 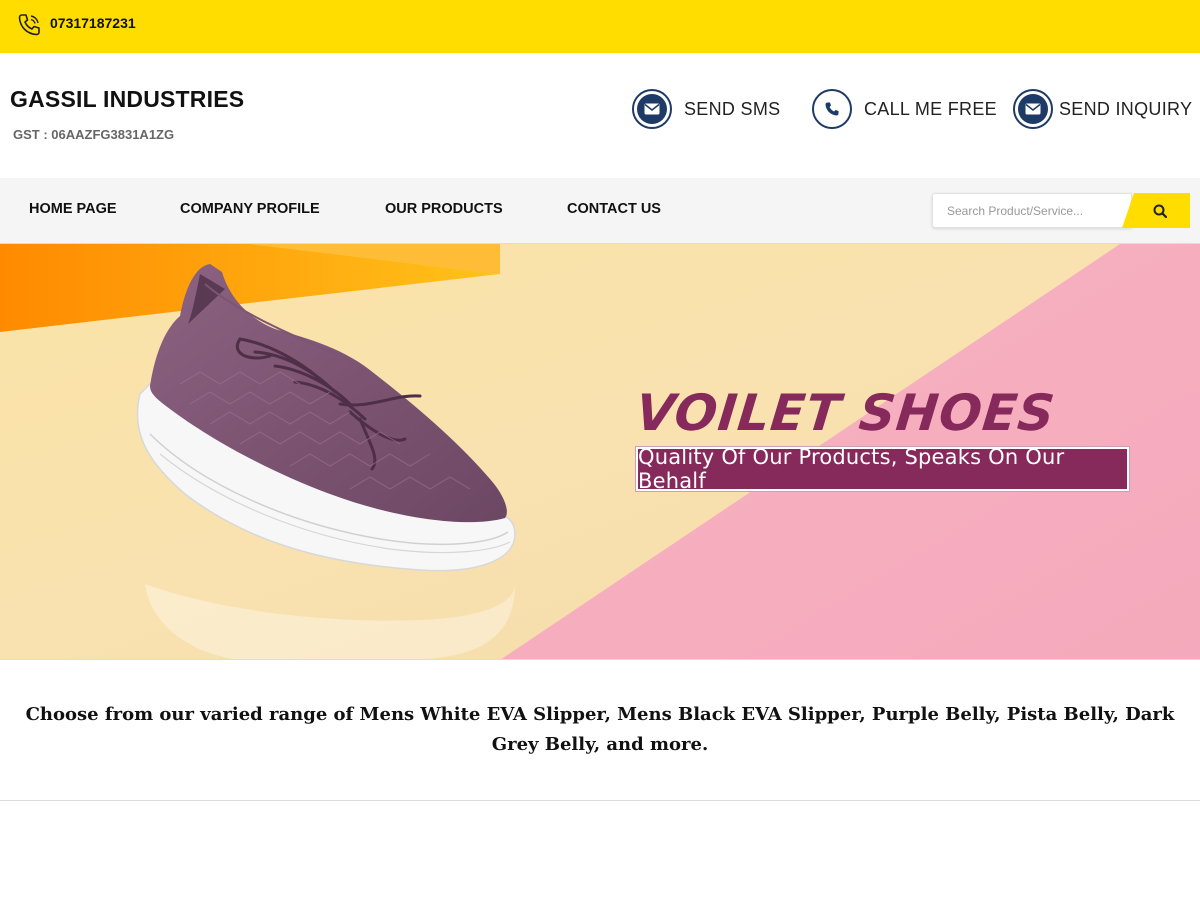 What do you see at coordinates (1032, 210) in the screenshot?
I see `search-input` at bounding box center [1032, 210].